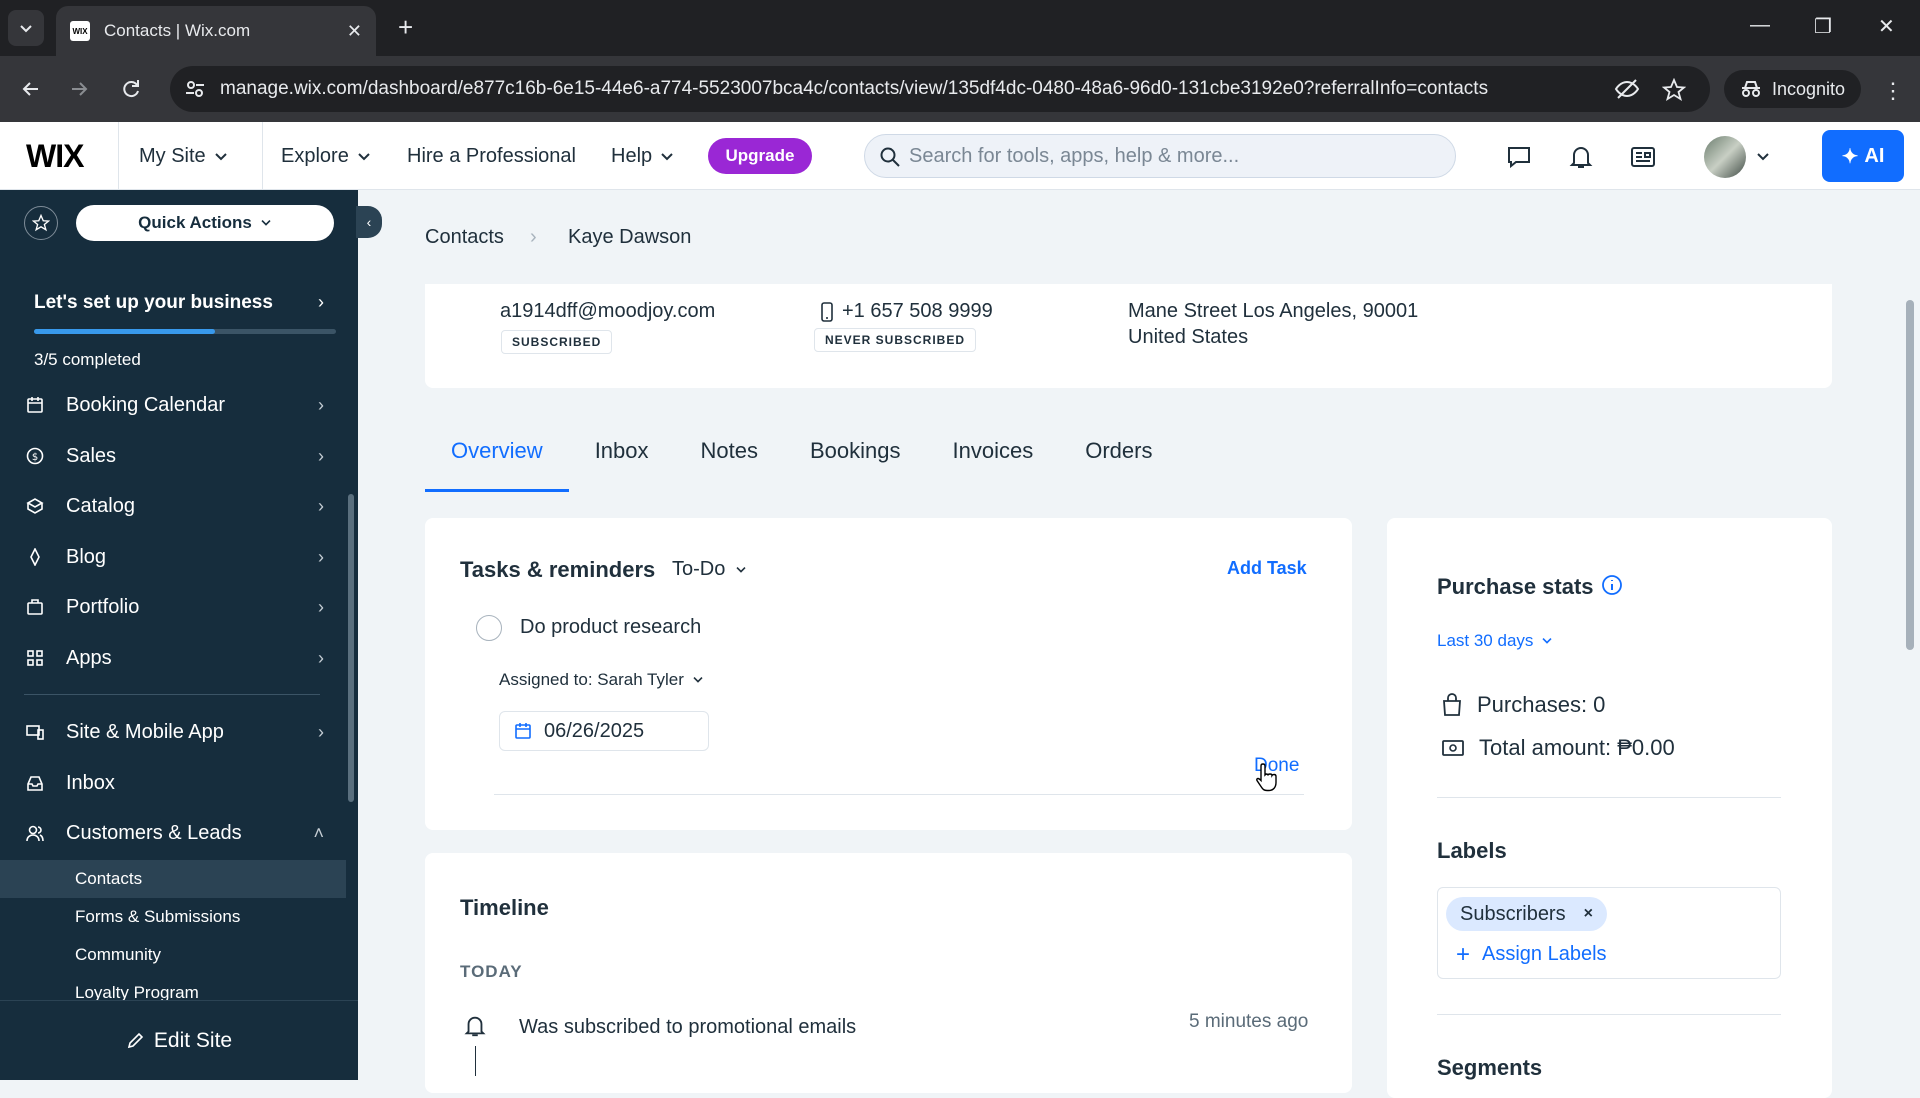 Image resolution: width=1920 pixels, height=1098 pixels. What do you see at coordinates (369, 222) in the screenshot?
I see `collapse-sidebar-button: ‹` at bounding box center [369, 222].